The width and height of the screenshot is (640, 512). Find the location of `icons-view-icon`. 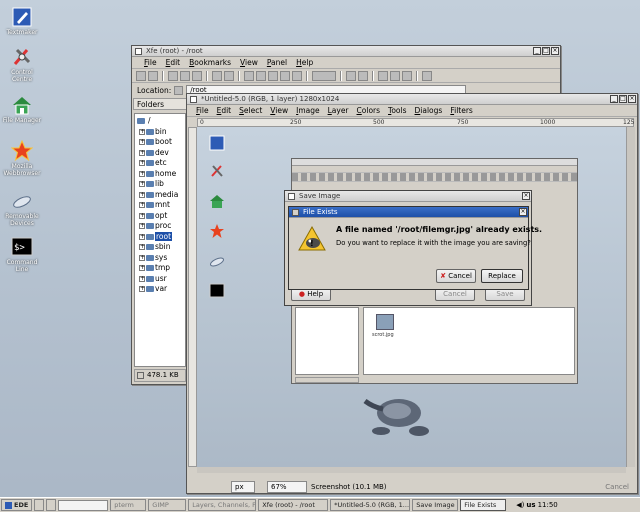

icons-view-icon is located at coordinates (383, 76).